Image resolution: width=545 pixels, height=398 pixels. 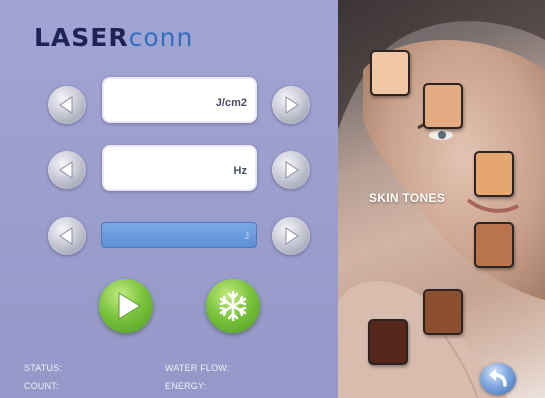 What do you see at coordinates (129, 306) in the screenshot?
I see `play-icon` at bounding box center [129, 306].